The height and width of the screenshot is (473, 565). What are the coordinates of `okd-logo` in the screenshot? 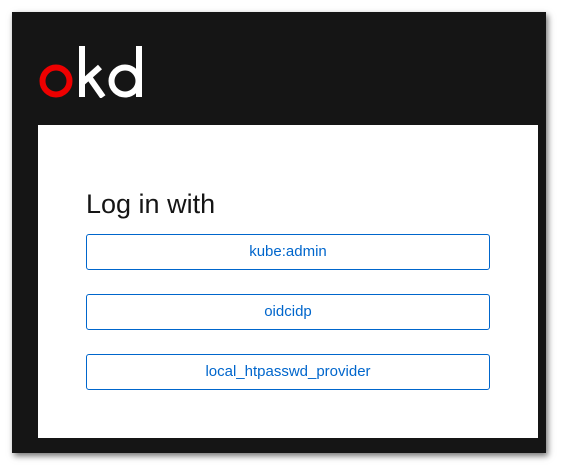 It's located at (90, 72).